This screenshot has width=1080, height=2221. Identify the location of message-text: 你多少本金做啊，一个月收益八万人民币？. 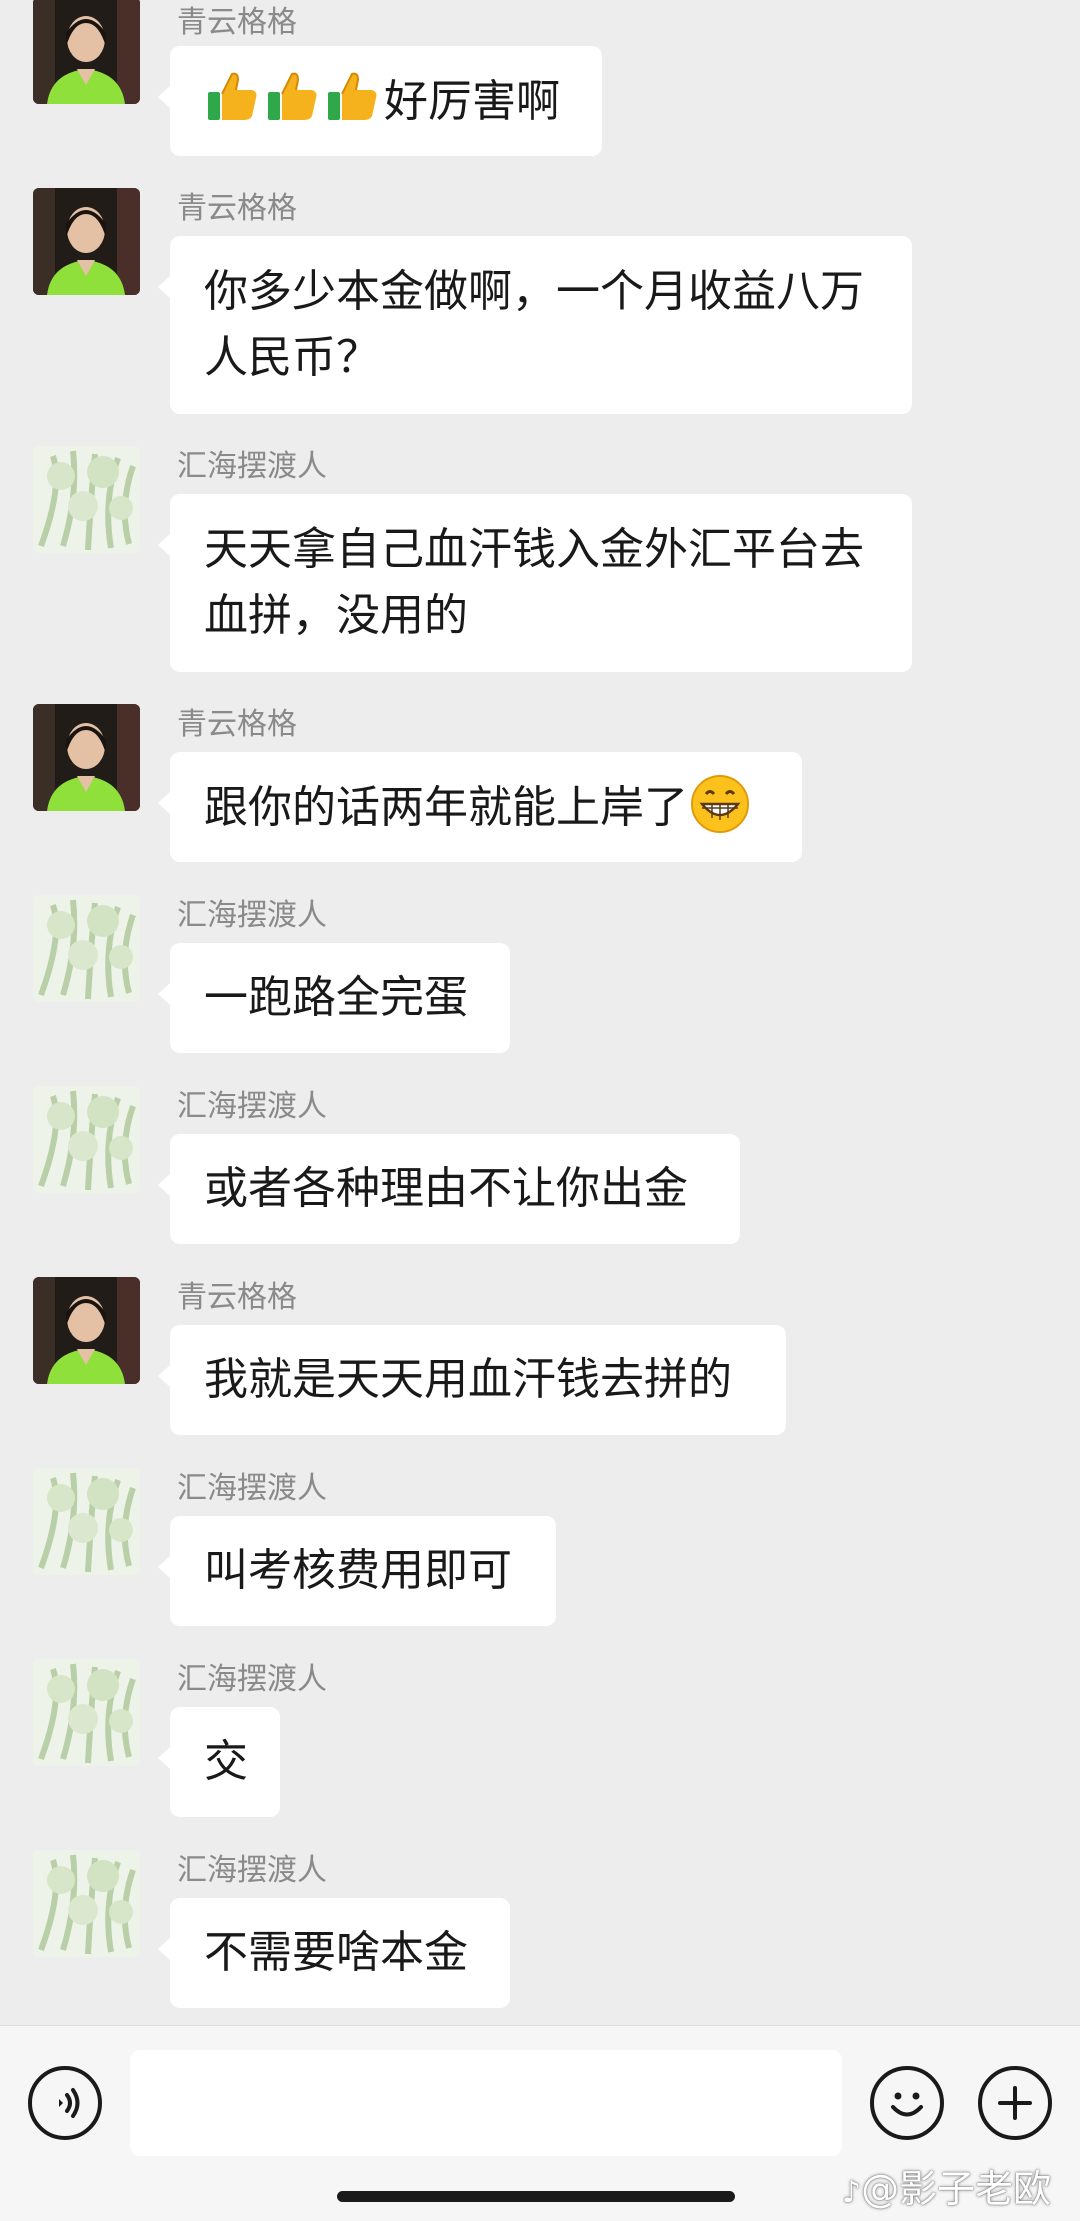
(534, 324).